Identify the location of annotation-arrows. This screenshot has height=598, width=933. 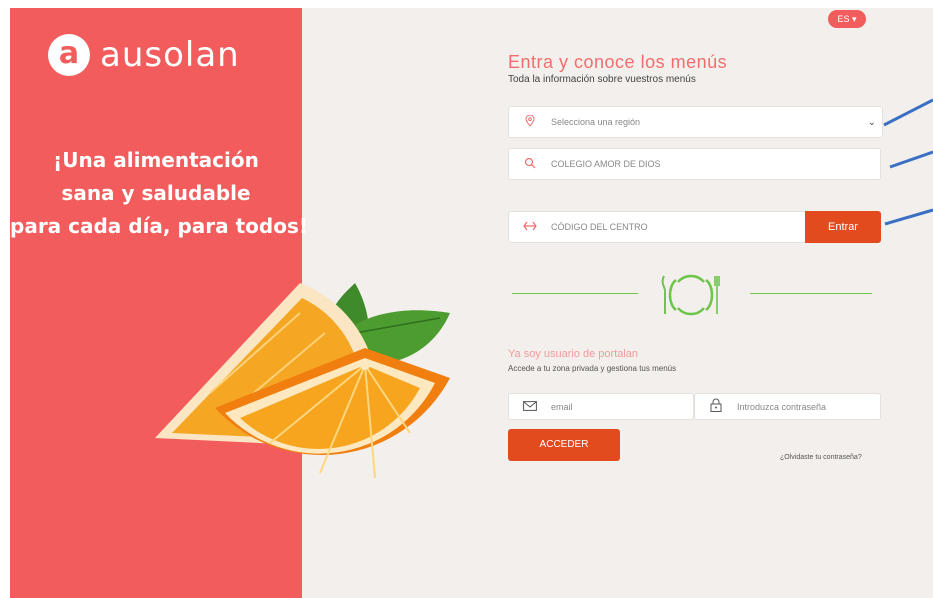
(908, 162).